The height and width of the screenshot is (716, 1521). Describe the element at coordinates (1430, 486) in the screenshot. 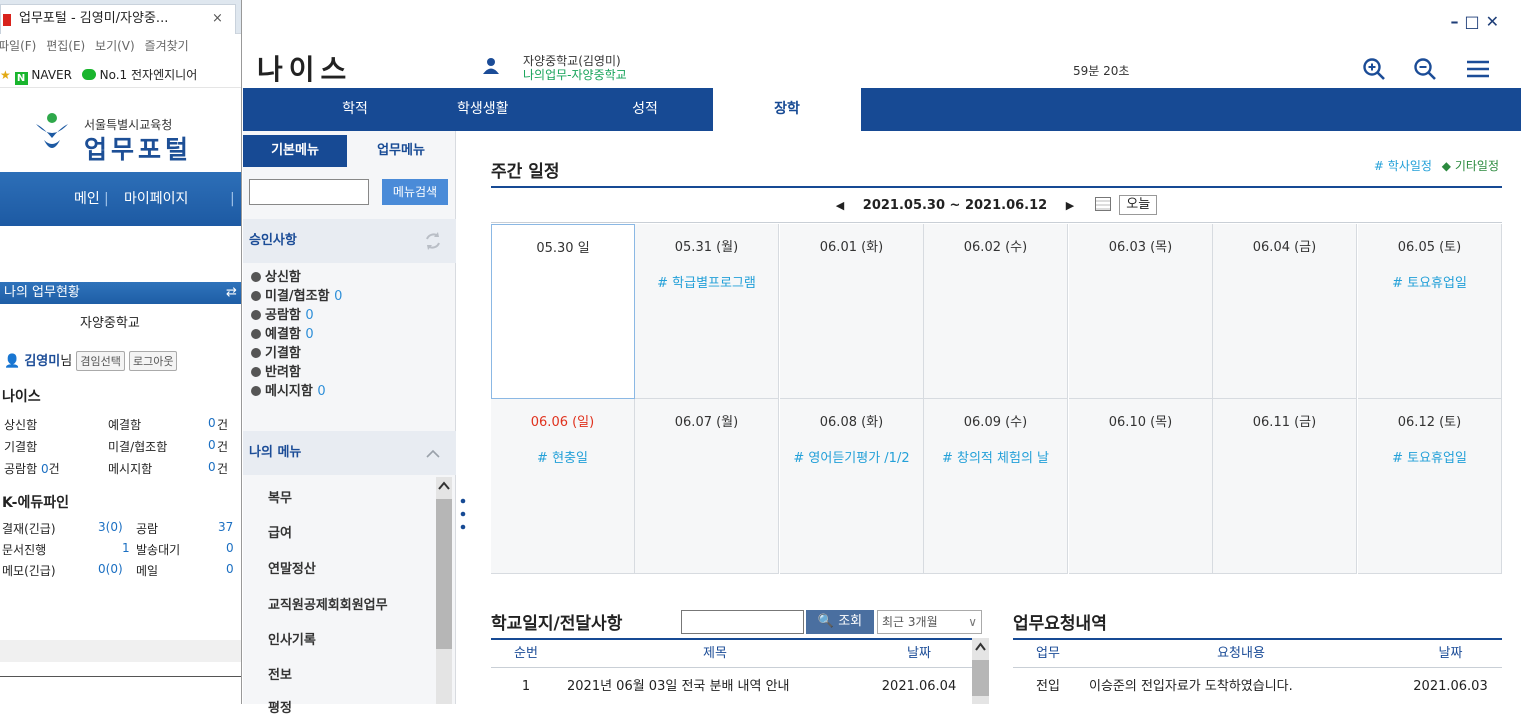

I see `calendar-day-cell: 06.12 (토) # 토요휴업일` at that location.